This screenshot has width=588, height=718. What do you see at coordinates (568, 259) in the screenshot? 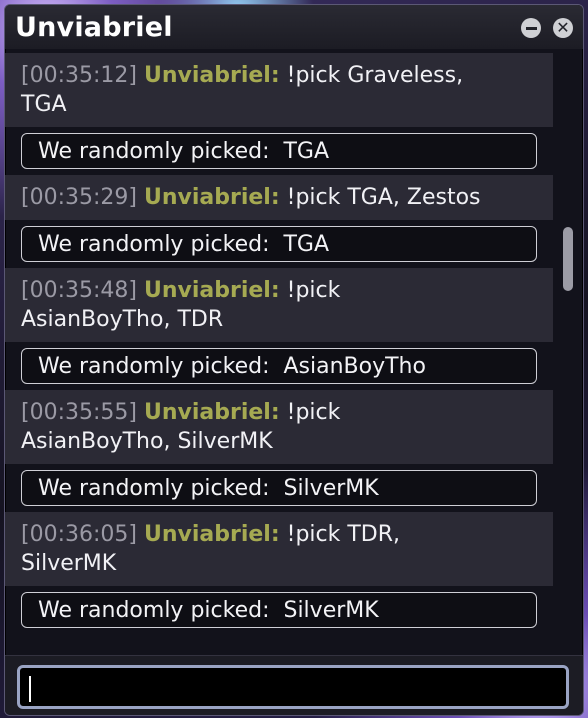
I see `chat-scrollbar-thumb` at bounding box center [568, 259].